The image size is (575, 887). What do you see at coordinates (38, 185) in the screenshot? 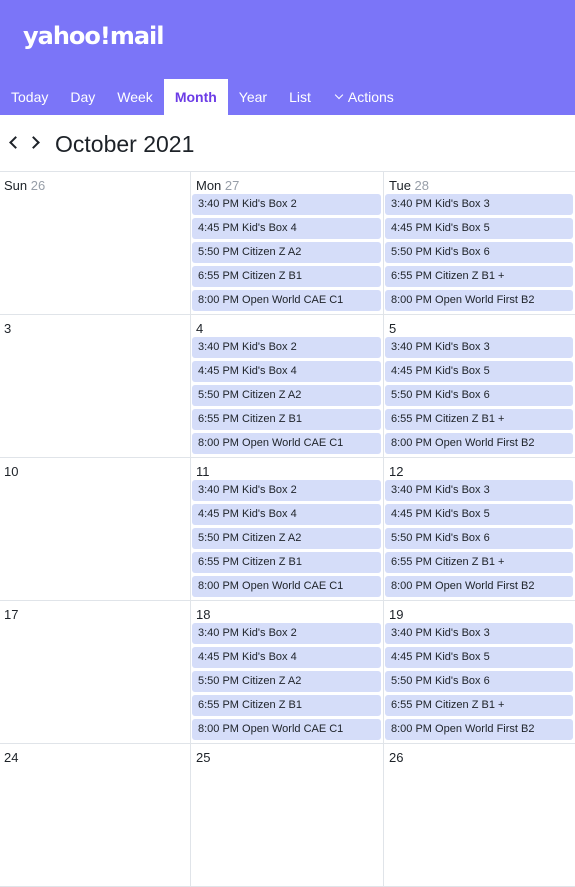
I see `day-number: 26` at bounding box center [38, 185].